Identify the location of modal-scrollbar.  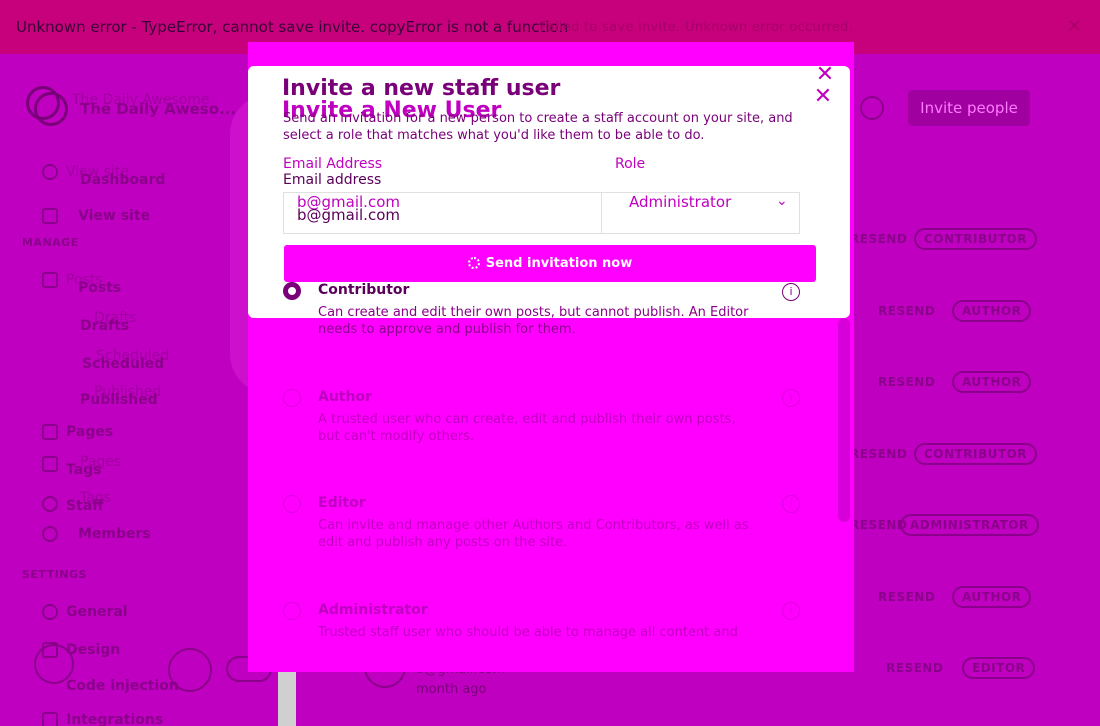
(844, 420).